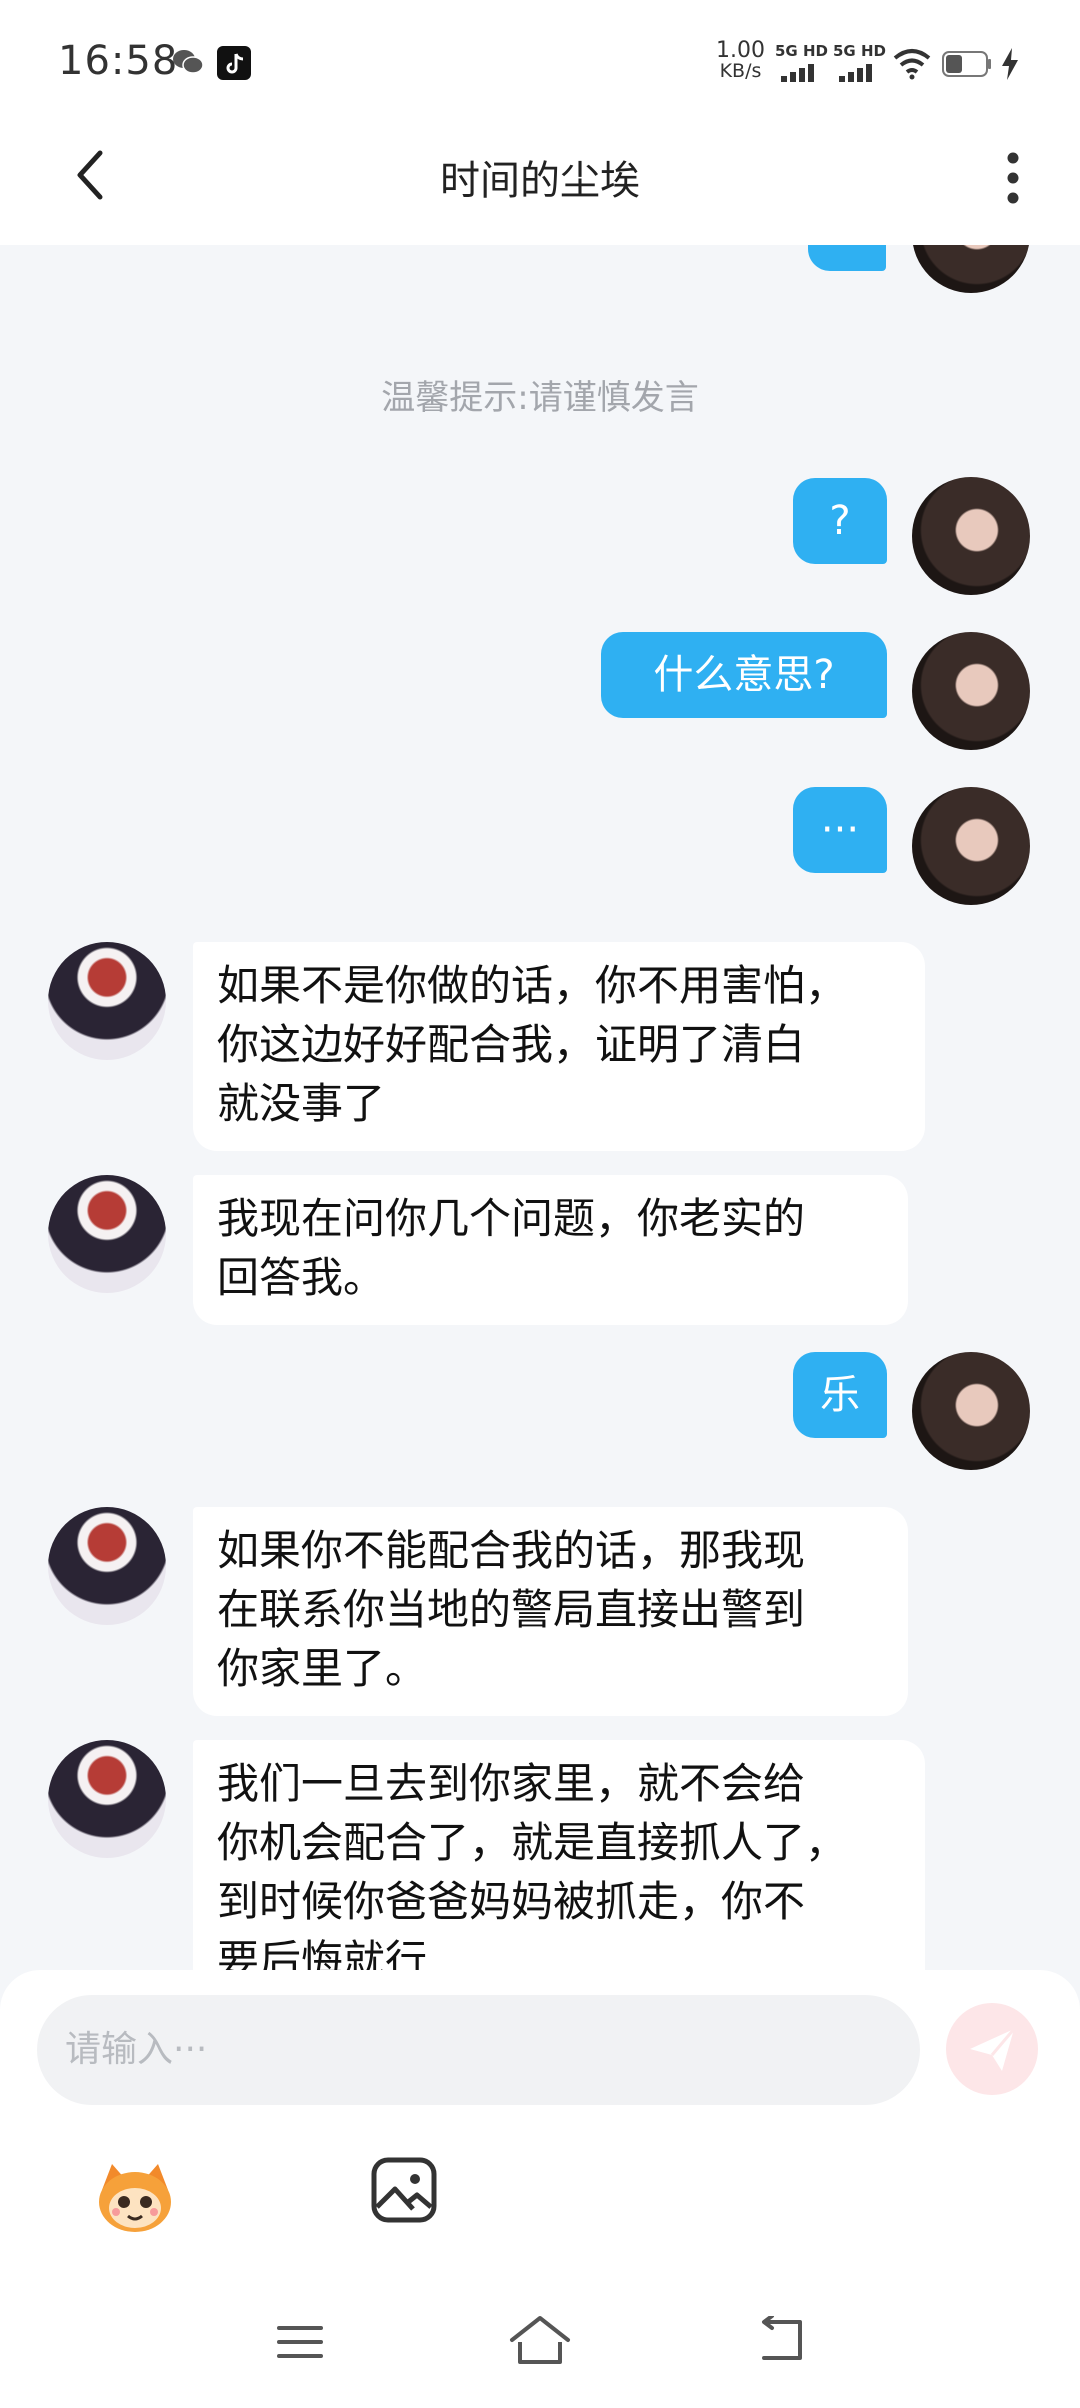 This screenshot has width=1080, height=2408. I want to click on home-icon, so click(540, 2340).